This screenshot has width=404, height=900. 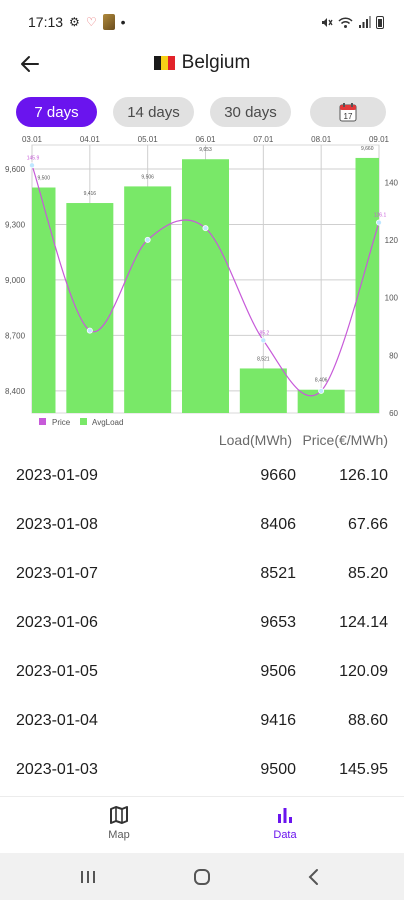 What do you see at coordinates (367, 720) in the screenshot?
I see `row-price: 88.60` at bounding box center [367, 720].